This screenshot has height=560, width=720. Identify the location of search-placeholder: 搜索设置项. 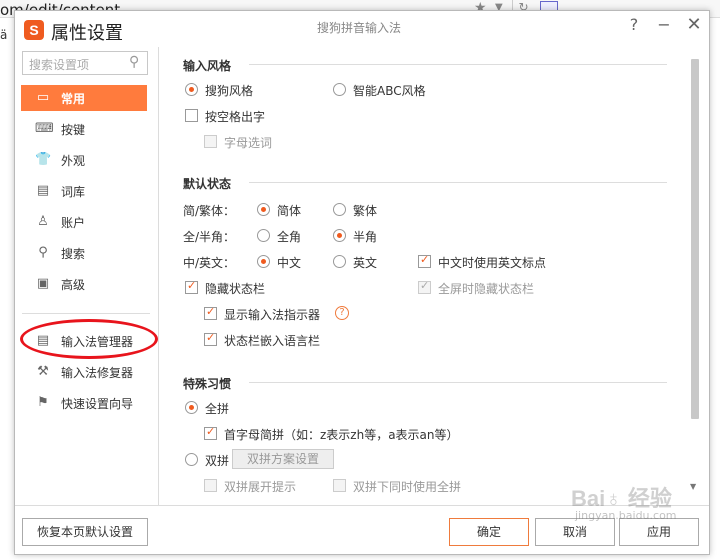
(59, 65).